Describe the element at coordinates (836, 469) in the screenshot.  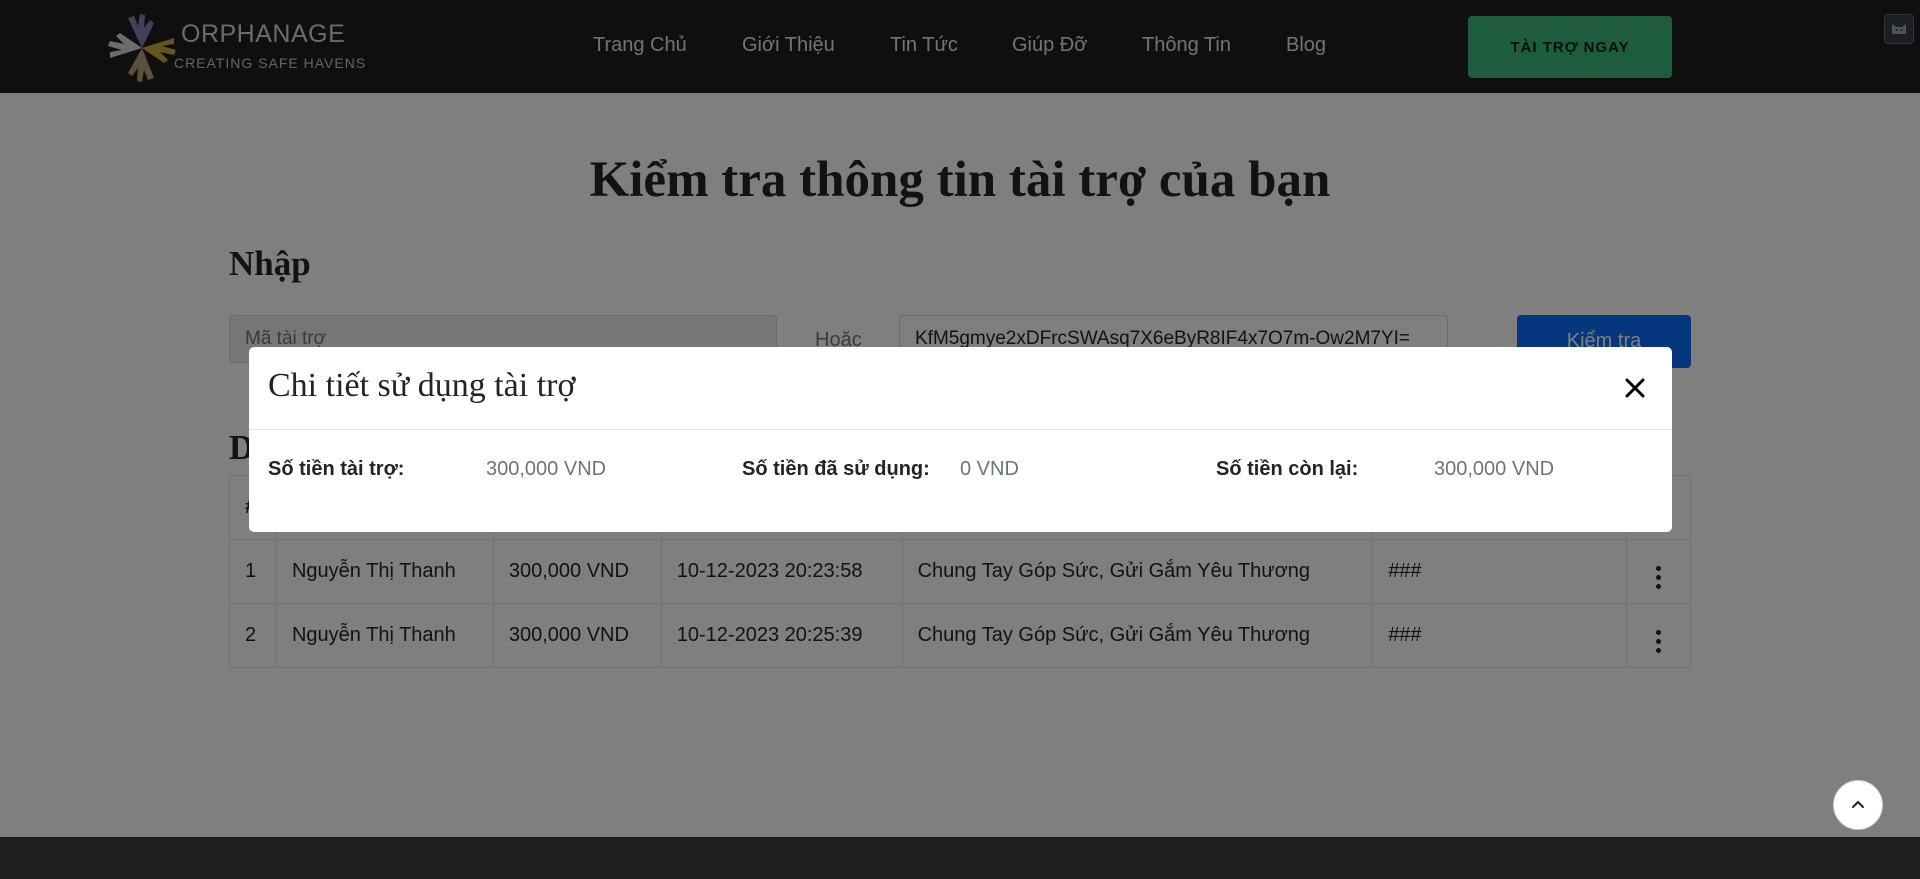
I see `used-amount-label: Số tiền đã sử dụng:` at that location.